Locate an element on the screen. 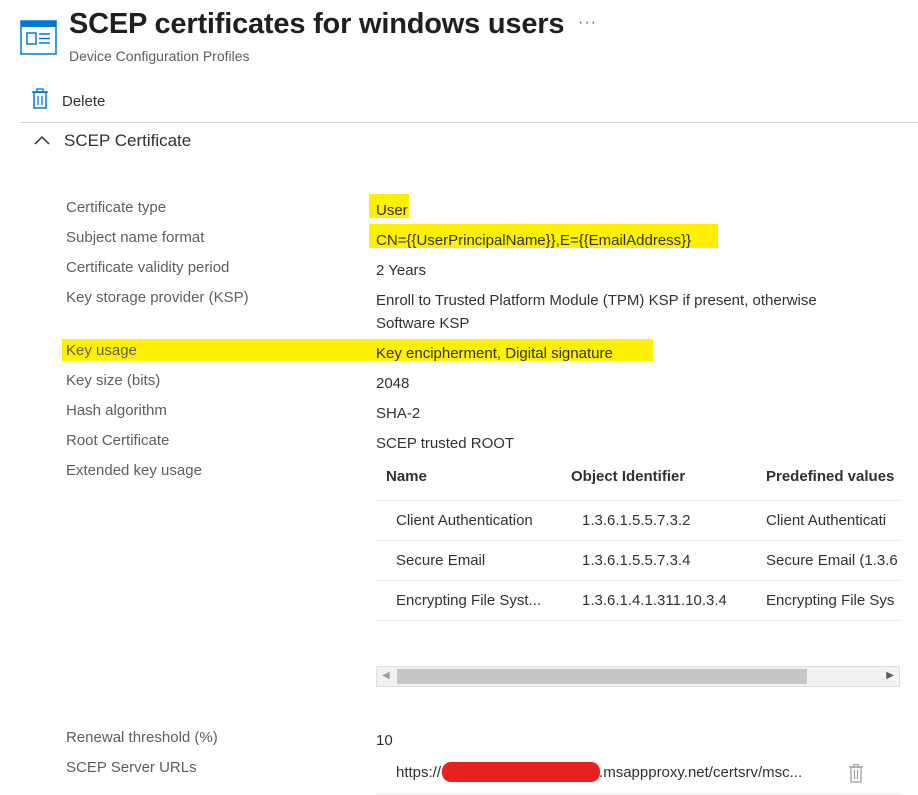 This screenshot has width=918, height=795. property-row-renewal-threshold: Renewal threshold (%) 10 is located at coordinates (459, 738).